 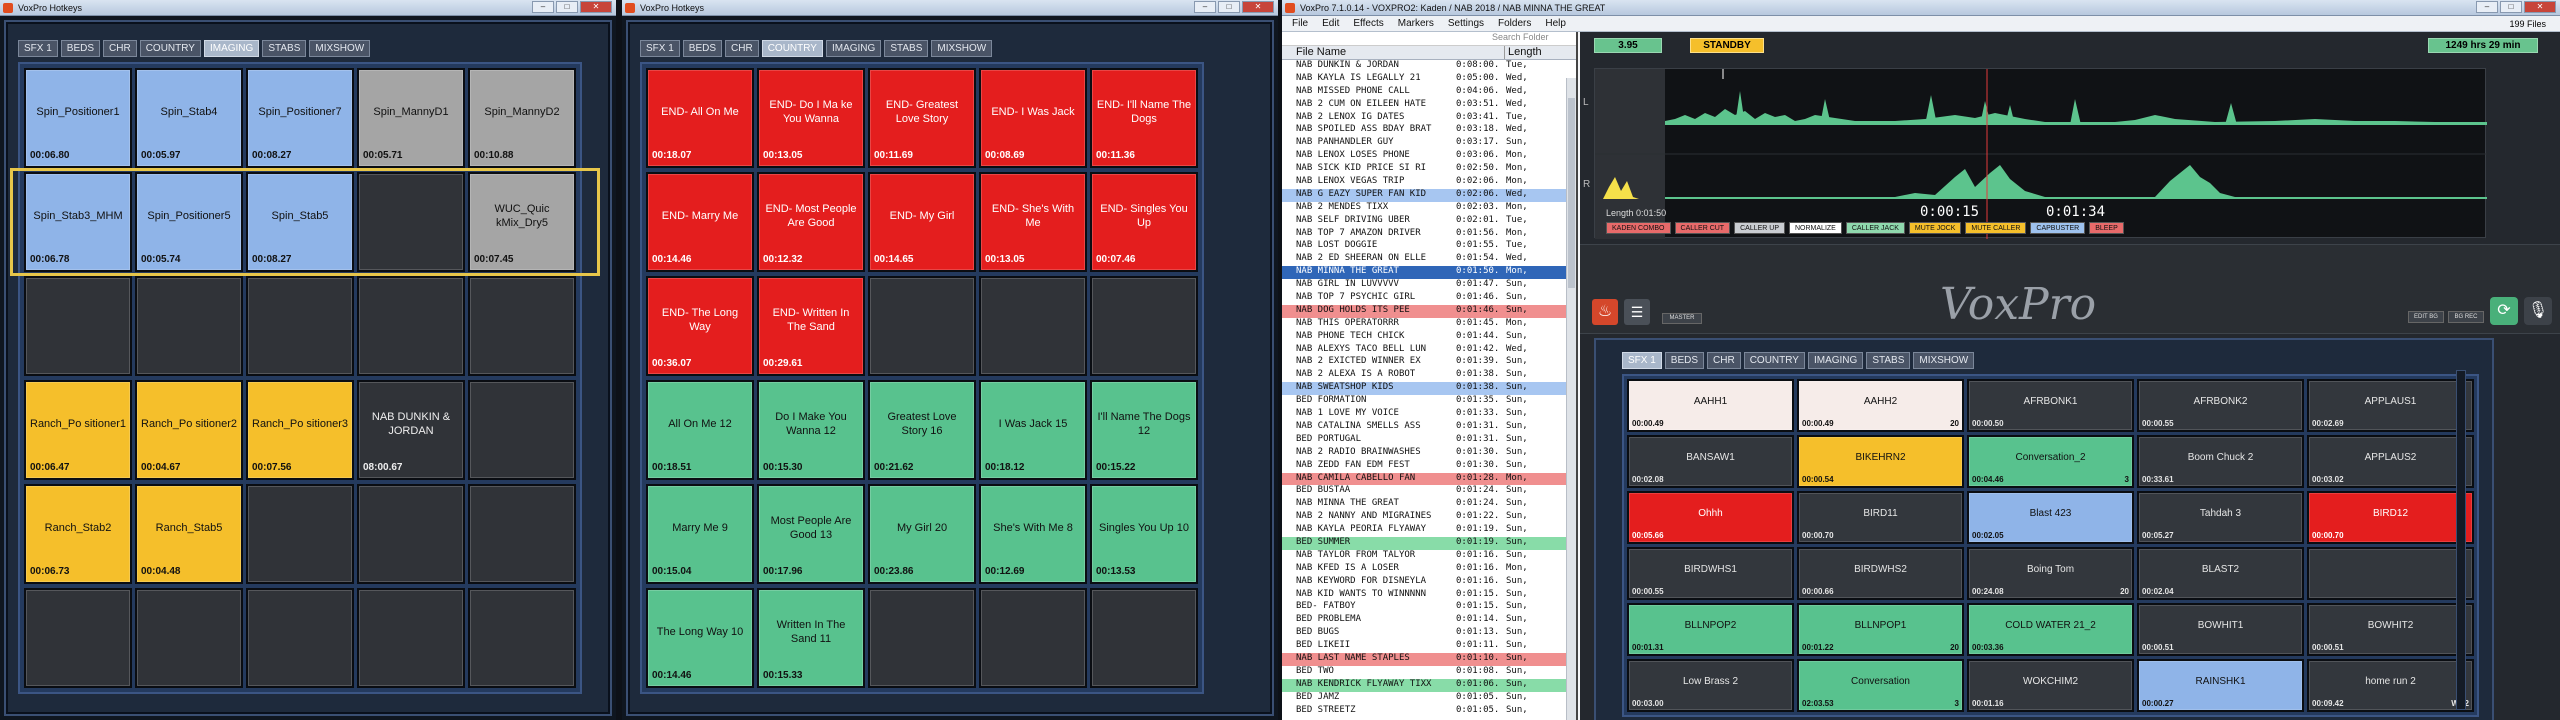 What do you see at coordinates (78, 222) in the screenshot?
I see `hotkey-cell: Spin_Stab3_MHM 00:06.78` at bounding box center [78, 222].